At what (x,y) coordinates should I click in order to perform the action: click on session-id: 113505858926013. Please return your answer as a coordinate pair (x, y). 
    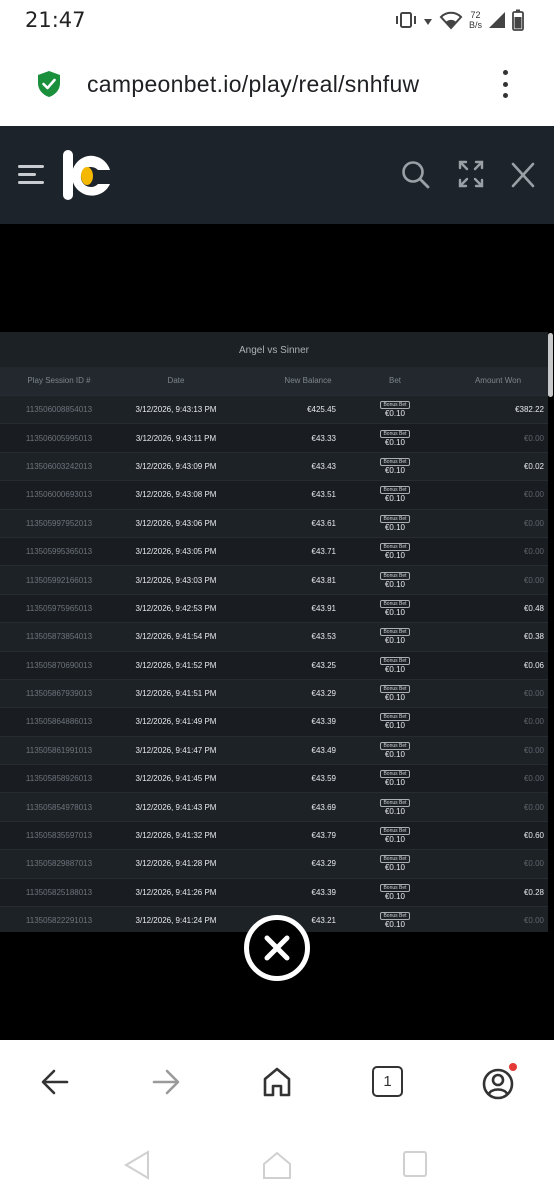
    Looking at the image, I should click on (59, 779).